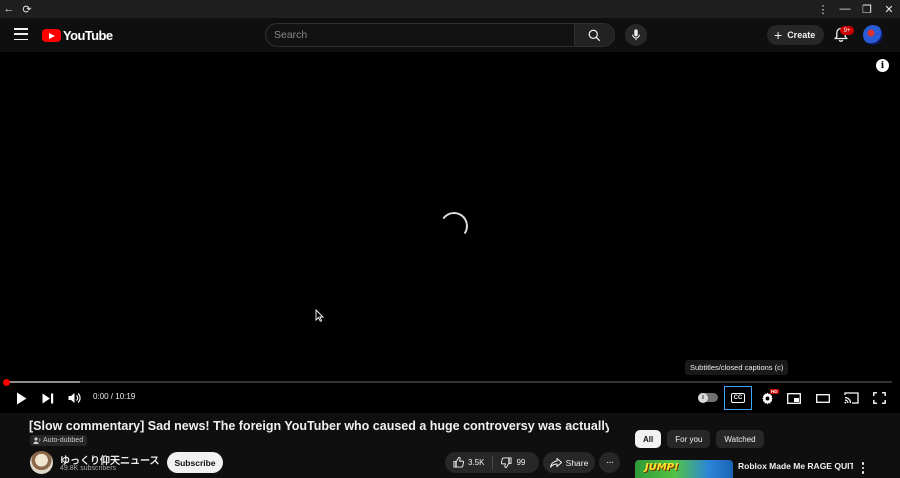 This screenshot has height=478, width=900. I want to click on close-icon: ✕, so click(889, 9).